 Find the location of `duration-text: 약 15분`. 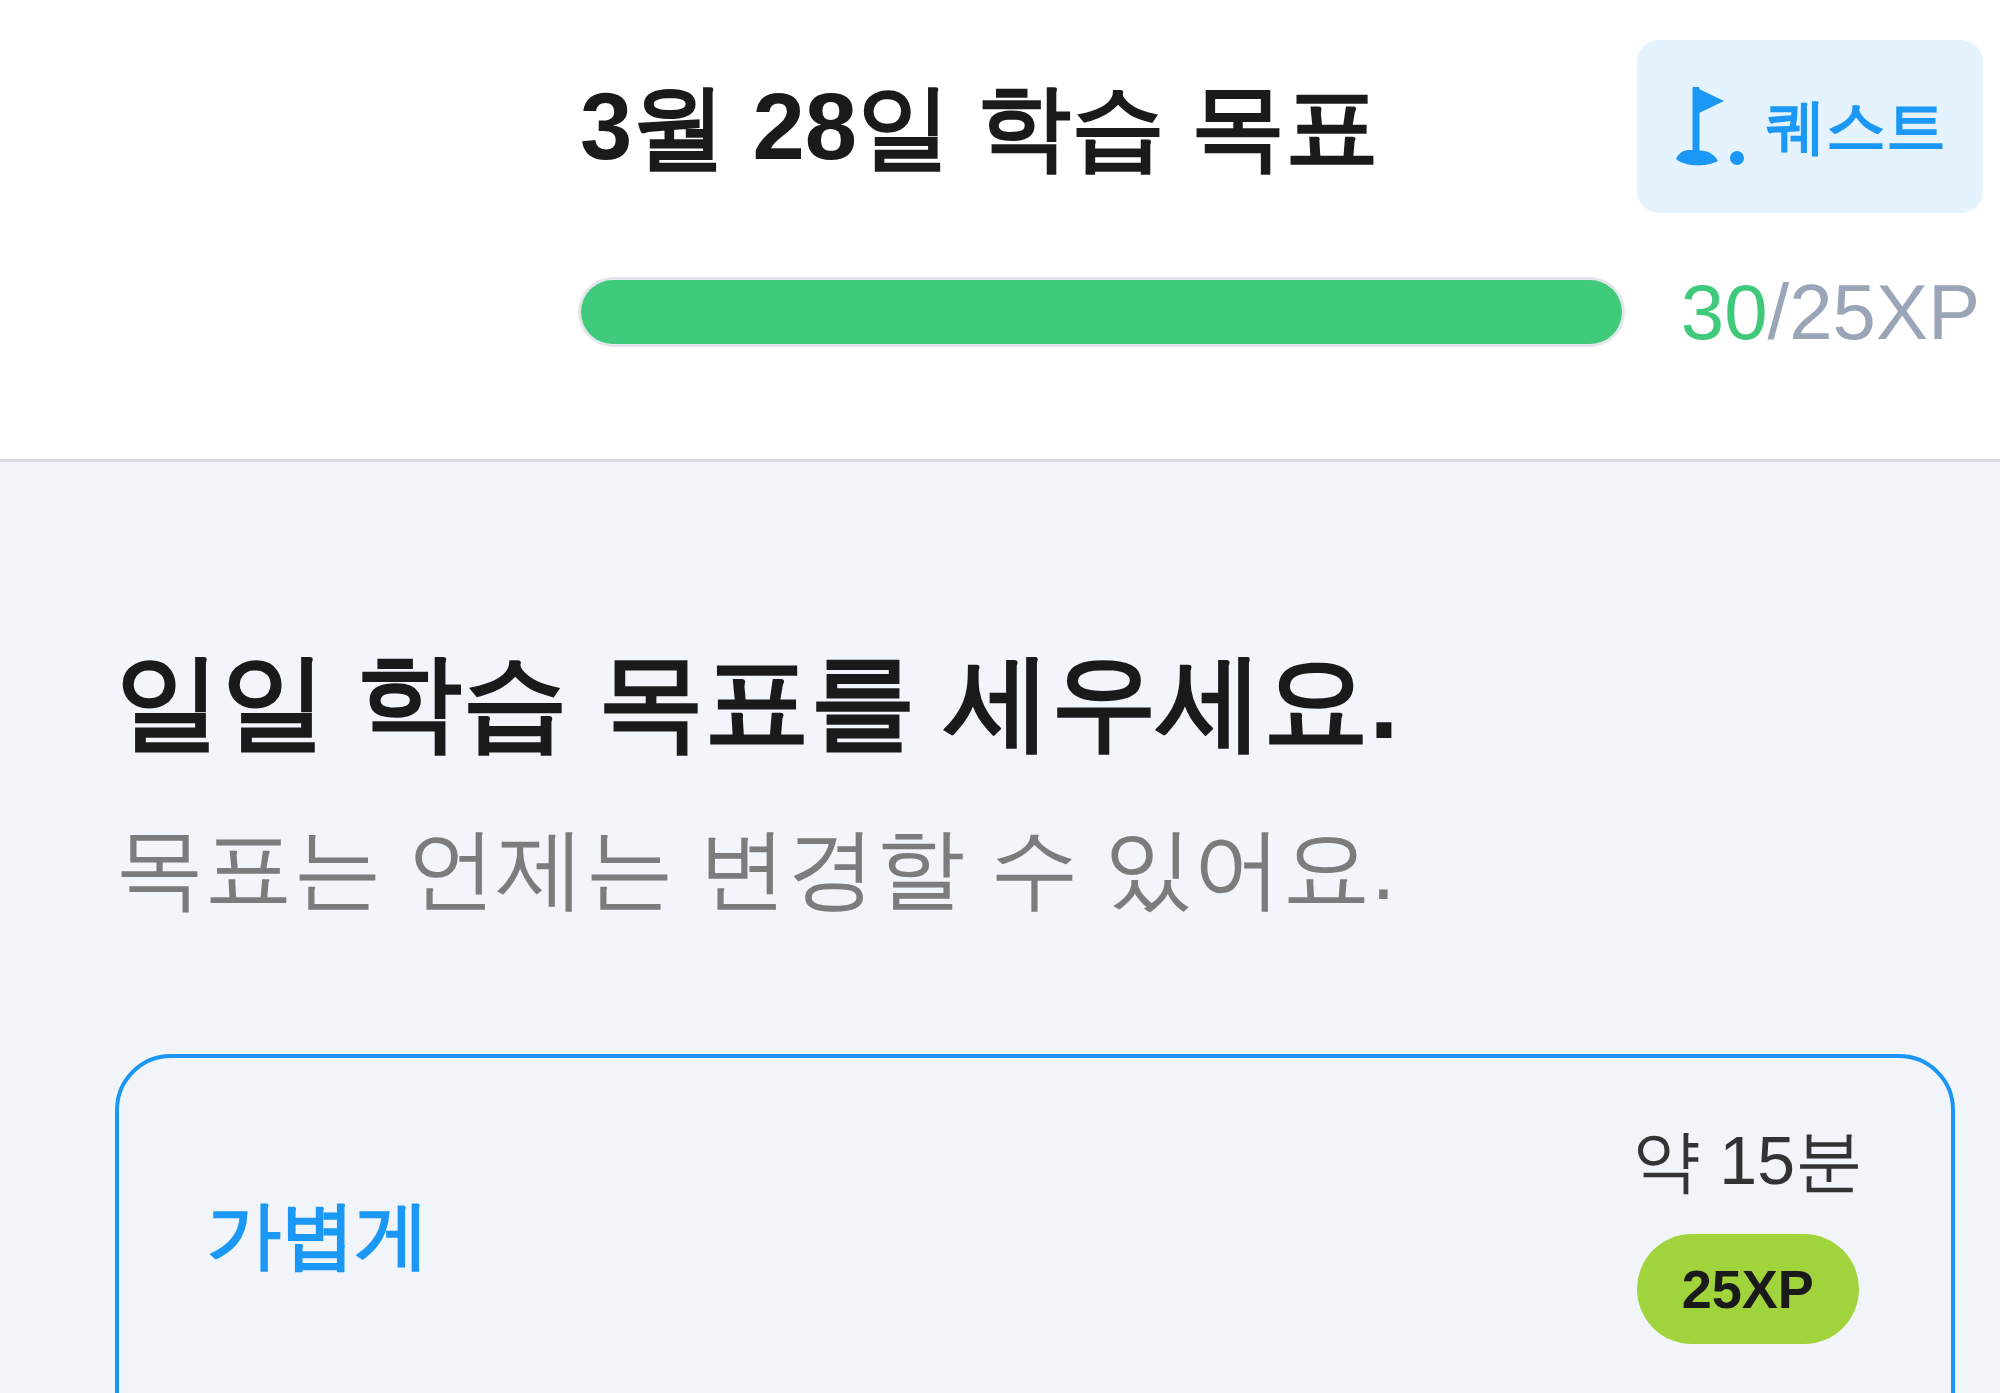

duration-text: 약 15분 is located at coordinates (1747, 1160).